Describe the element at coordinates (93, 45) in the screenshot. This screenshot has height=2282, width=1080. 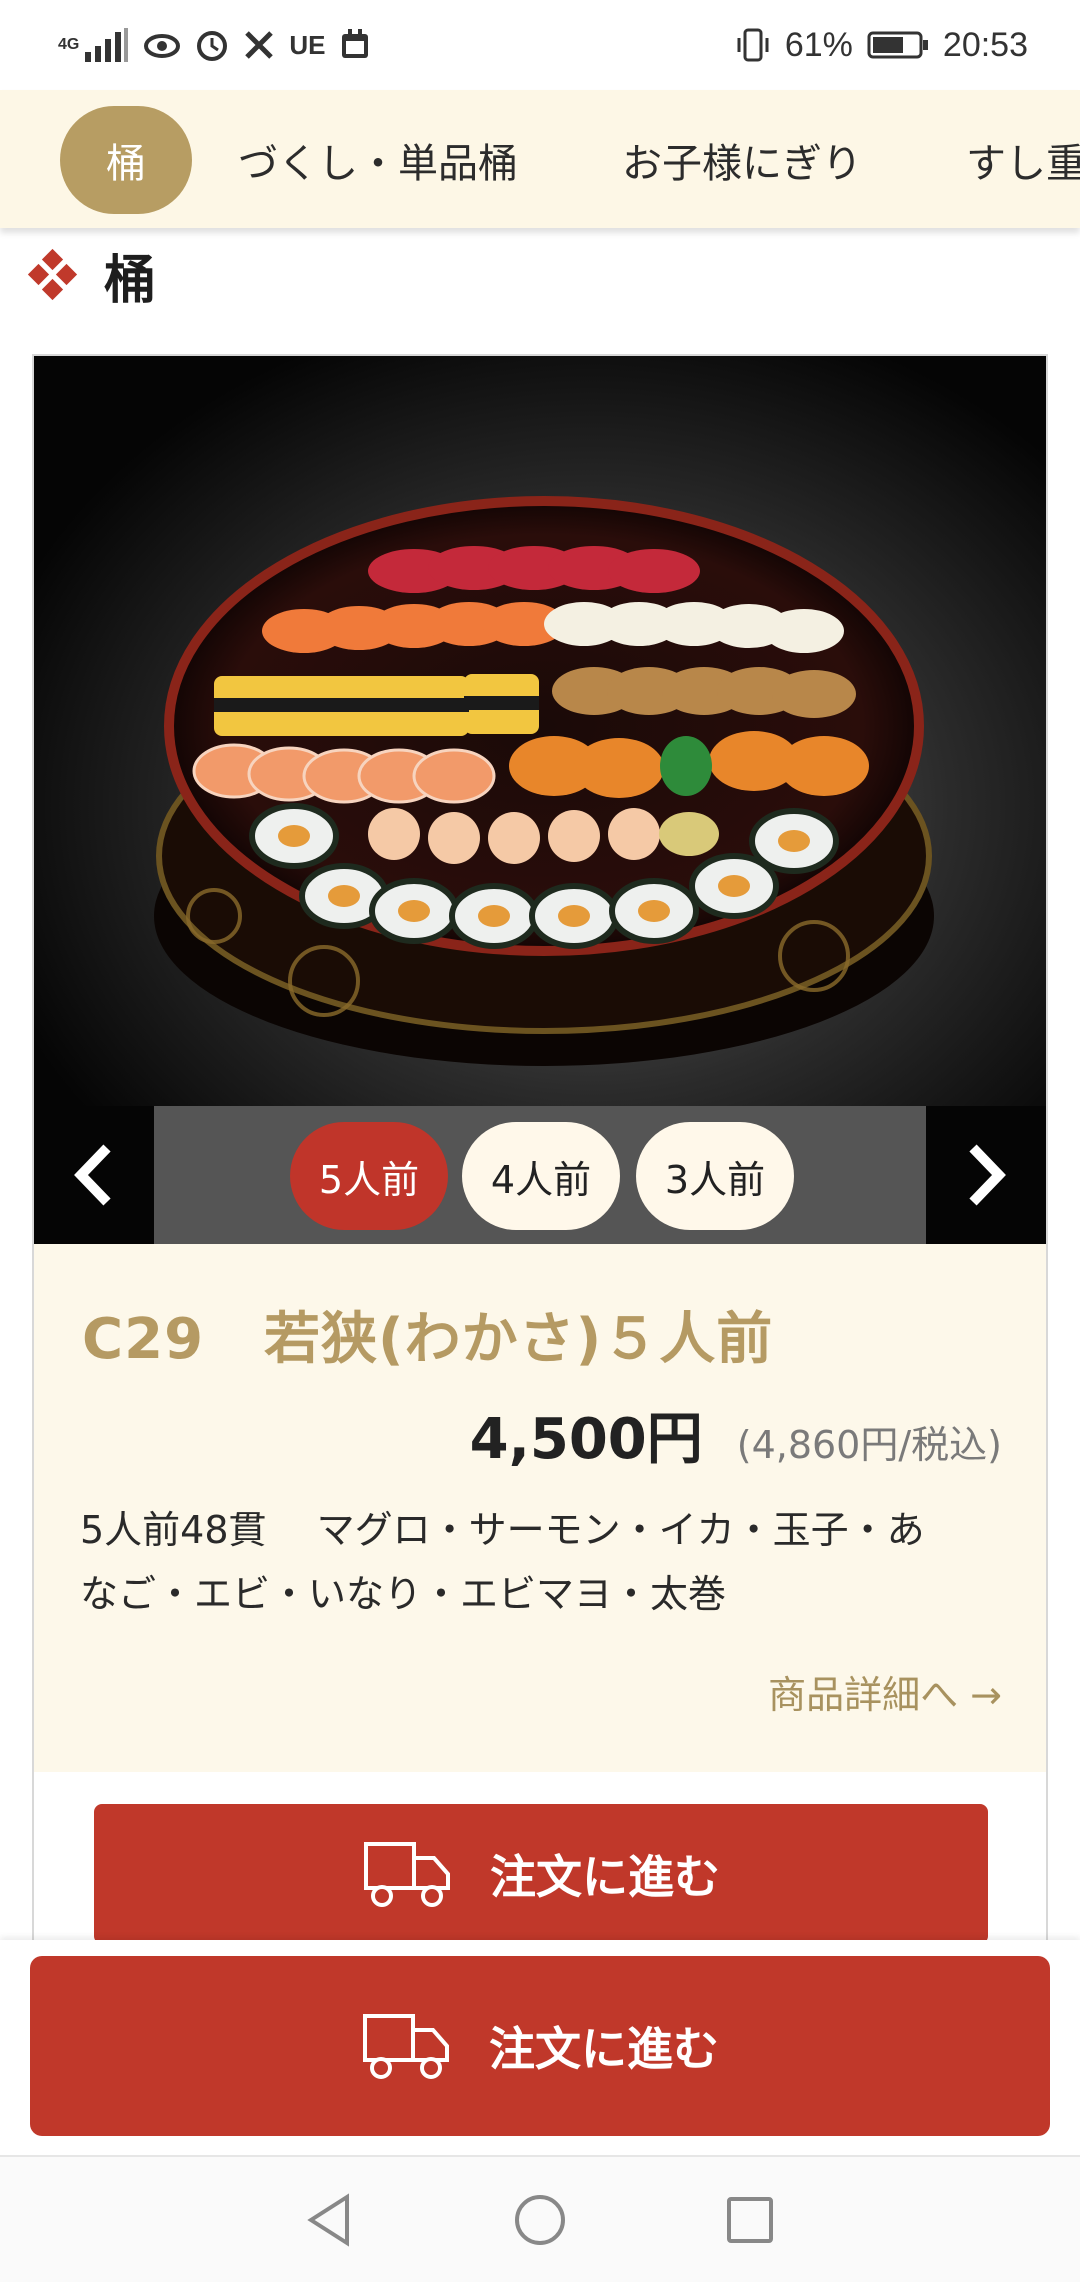
I see `signal-icon: 4G` at that location.